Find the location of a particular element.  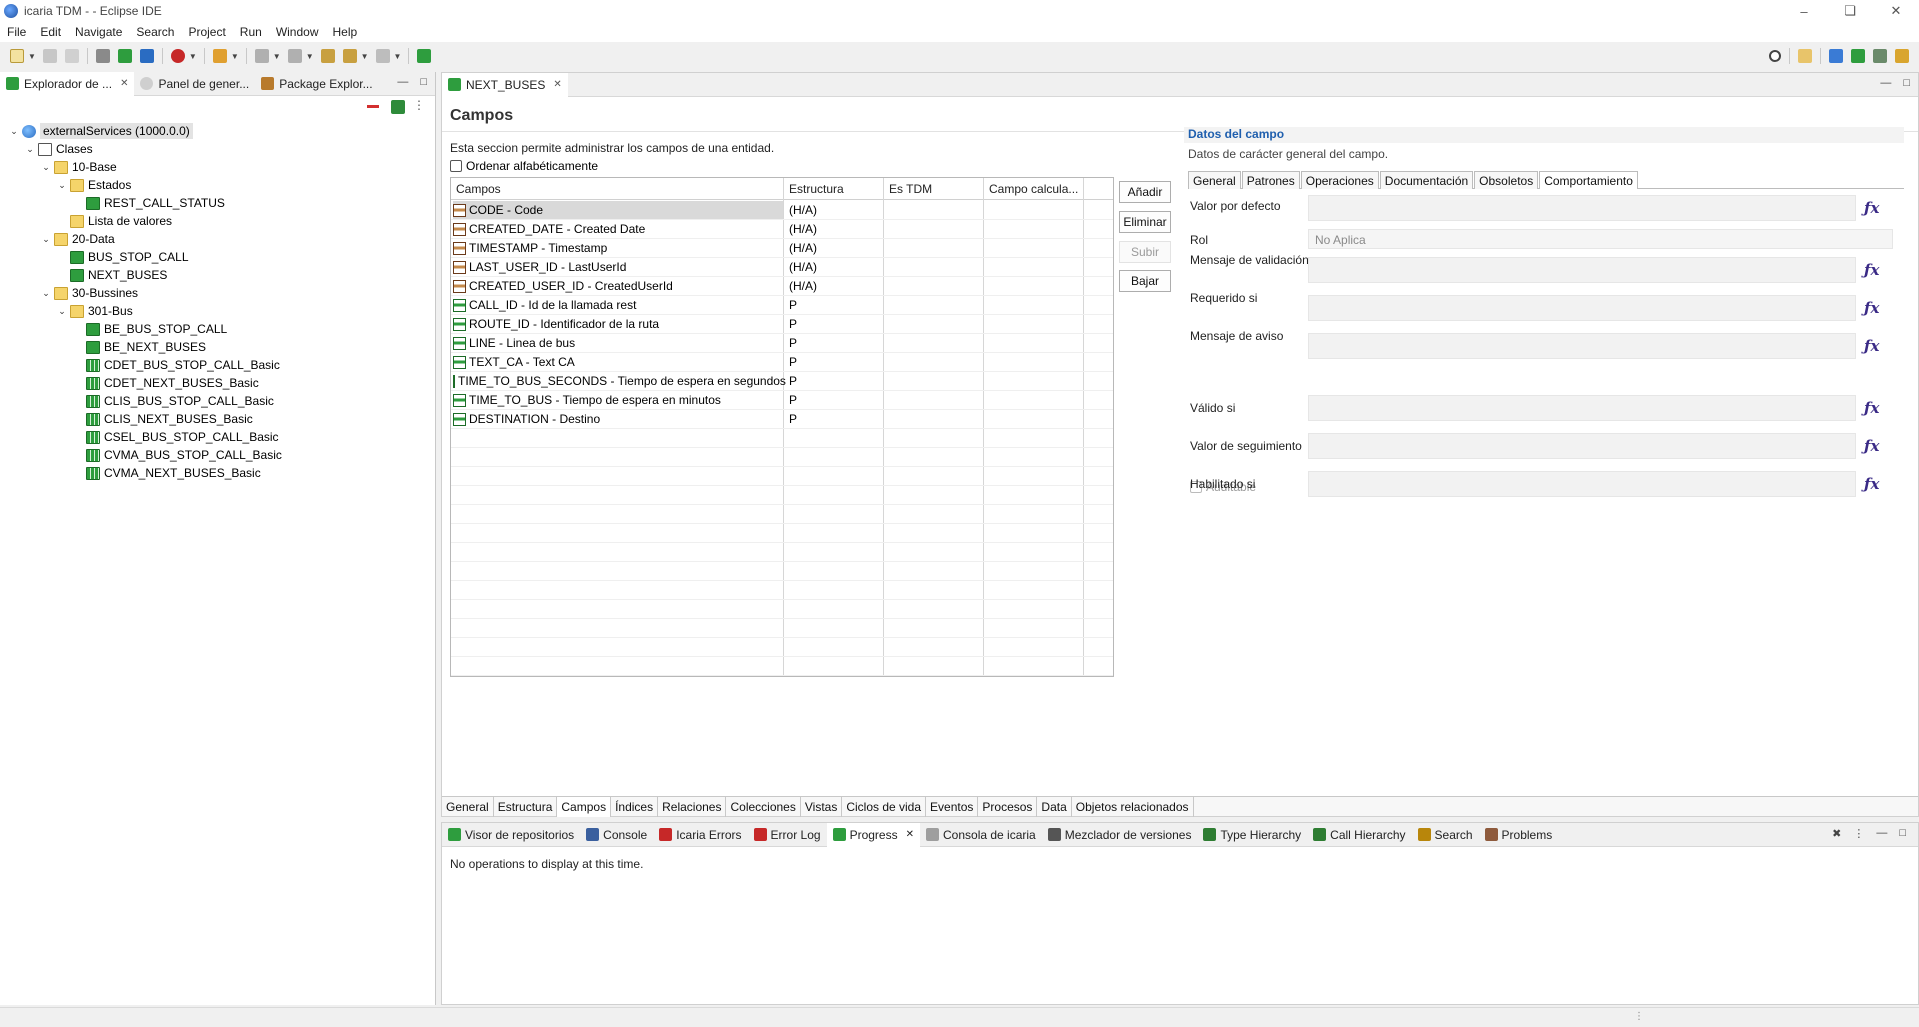

maximize-console-icon: □ is located at coordinates (1902, 833).